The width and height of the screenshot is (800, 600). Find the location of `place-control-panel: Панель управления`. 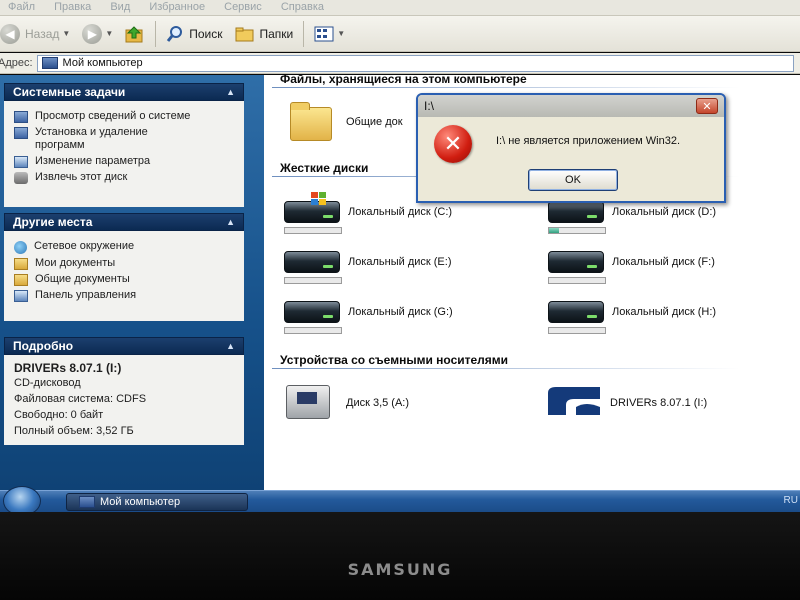

place-control-panel: Панель управления is located at coordinates (125, 295).